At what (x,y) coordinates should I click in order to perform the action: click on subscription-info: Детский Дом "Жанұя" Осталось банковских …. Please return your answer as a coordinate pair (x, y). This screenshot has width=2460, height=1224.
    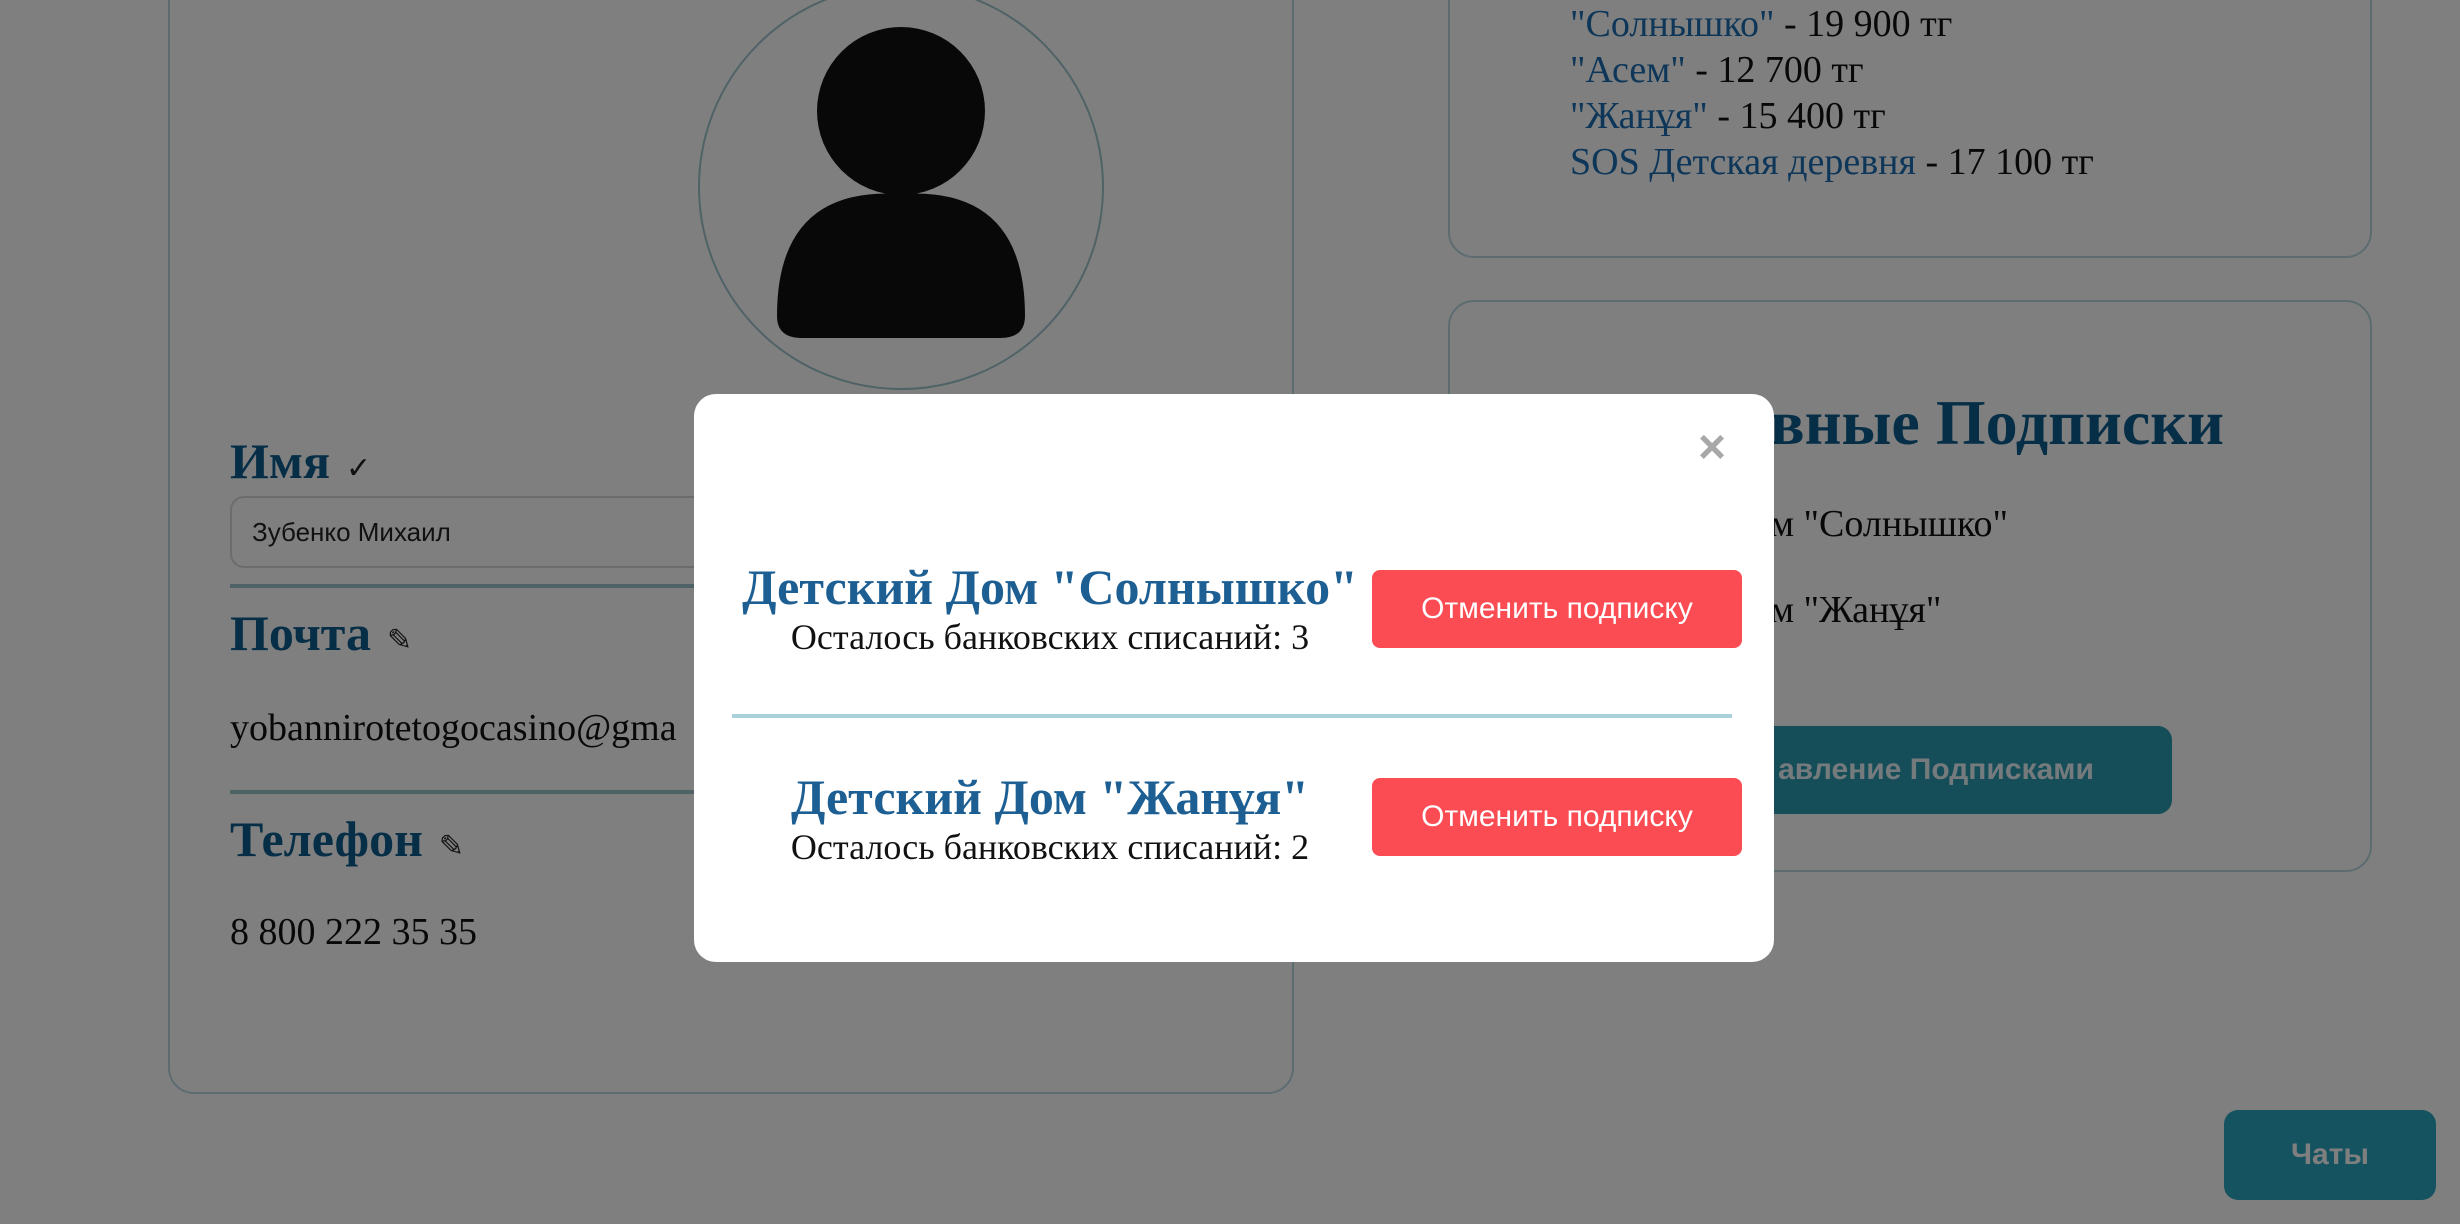
    Looking at the image, I should click on (1050, 818).